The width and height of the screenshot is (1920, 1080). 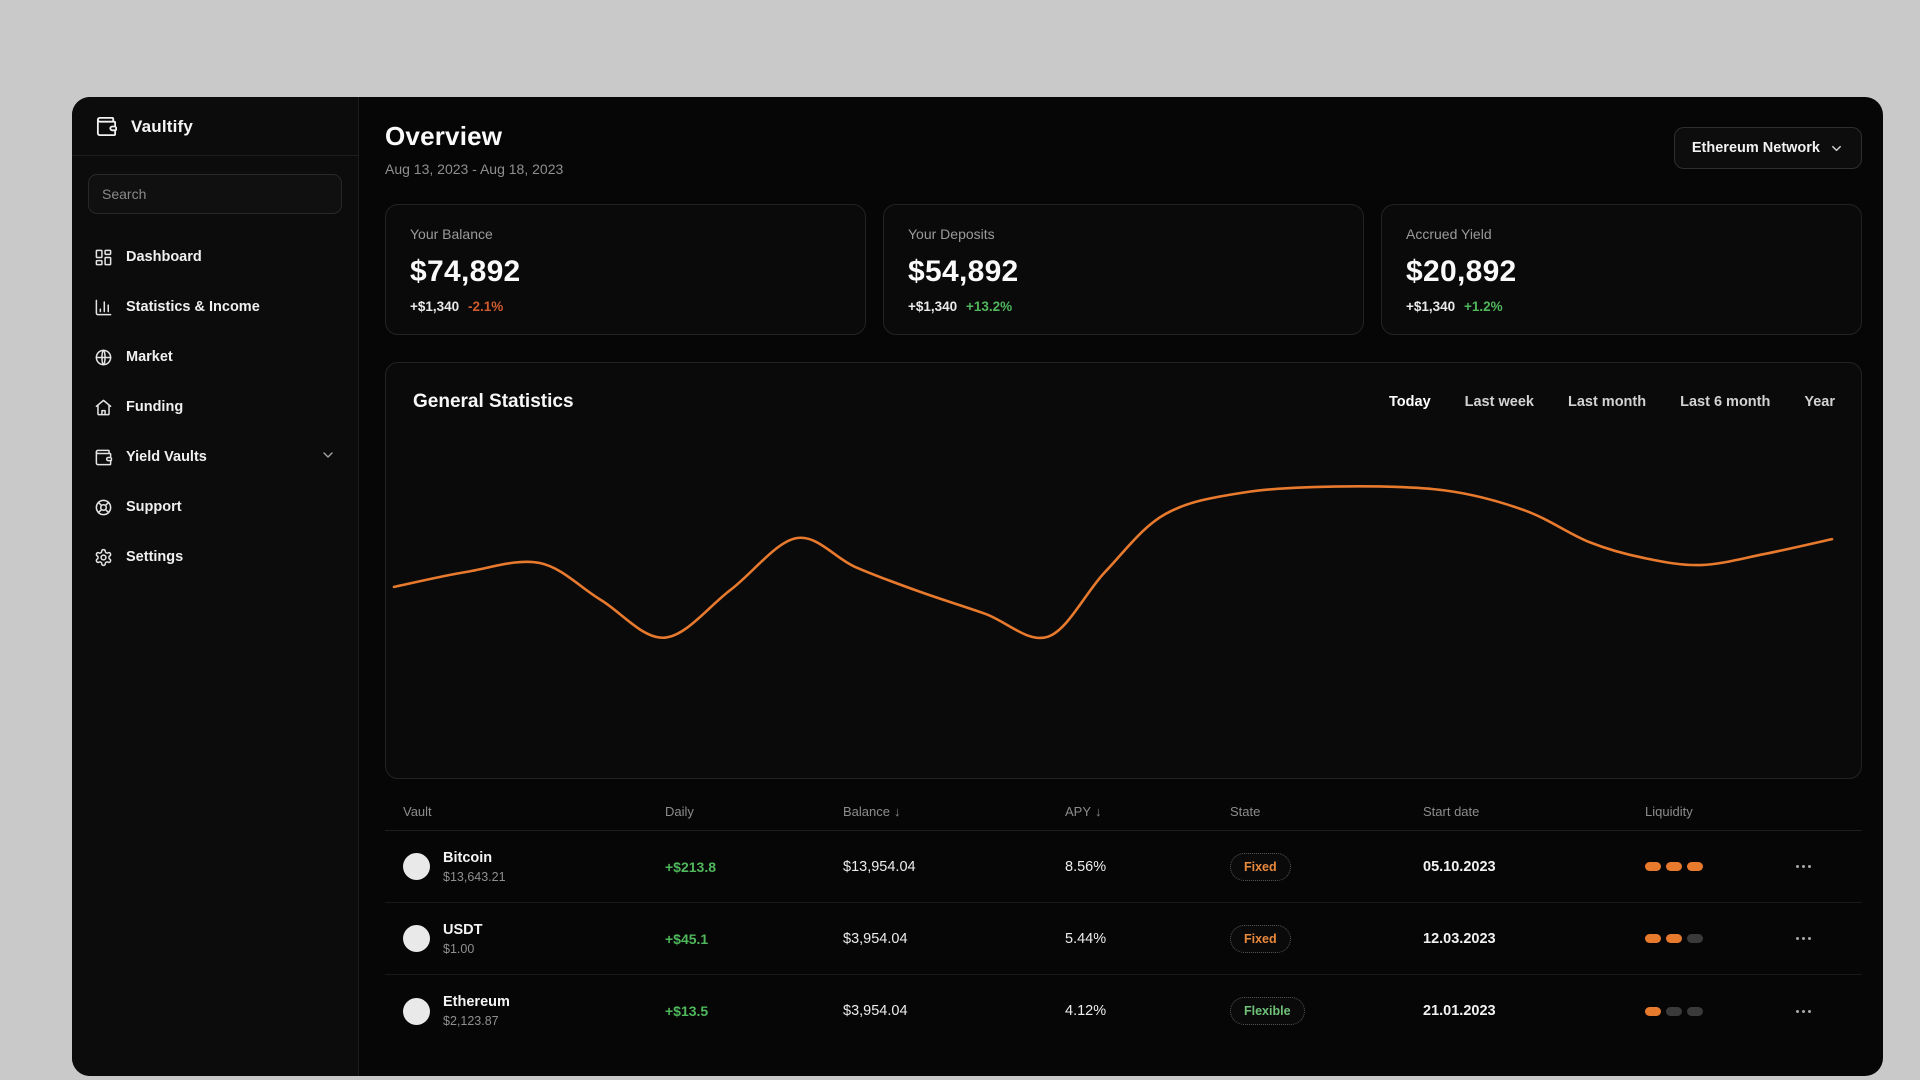 I want to click on state-badge: Flexible, so click(x=1267, y=1011).